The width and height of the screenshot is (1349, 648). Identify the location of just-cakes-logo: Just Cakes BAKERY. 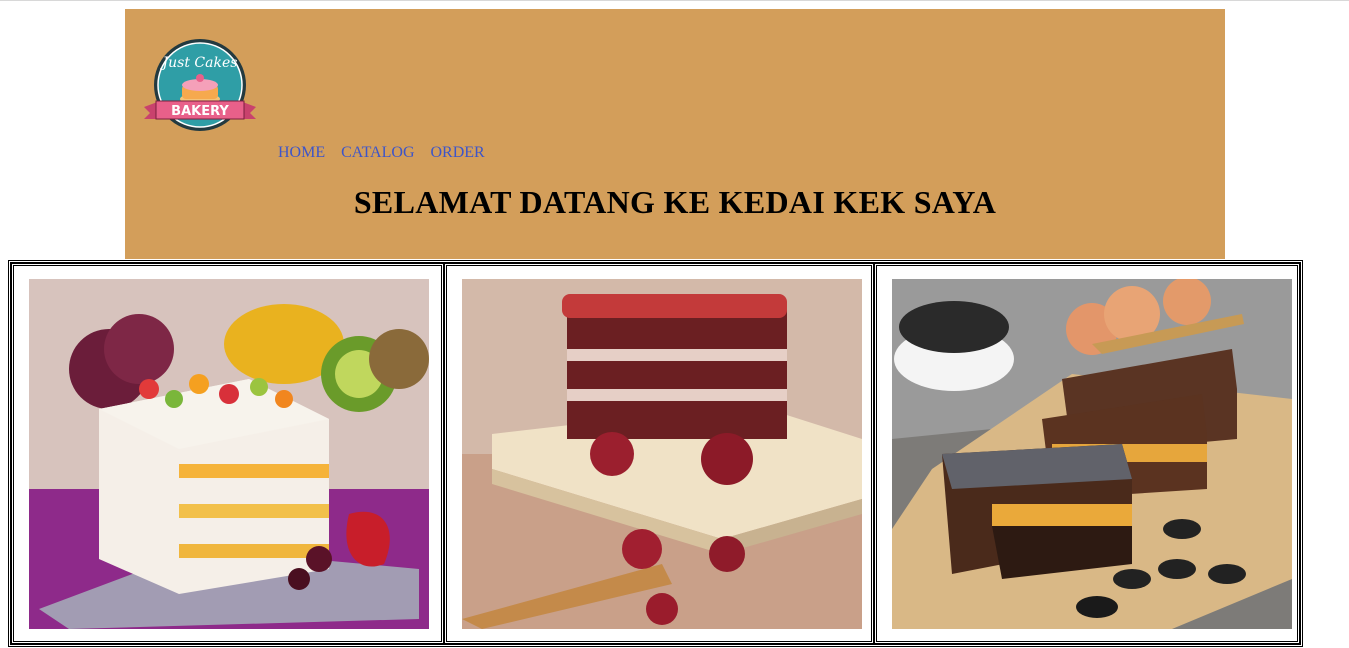
(200, 85).